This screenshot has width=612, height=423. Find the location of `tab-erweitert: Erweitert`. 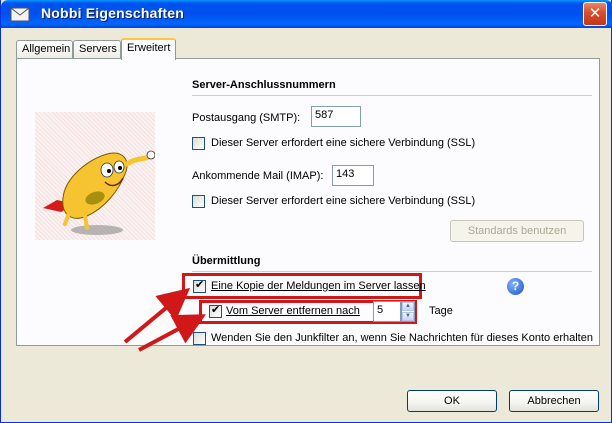

tab-erweitert: Erweitert is located at coordinates (148, 49).